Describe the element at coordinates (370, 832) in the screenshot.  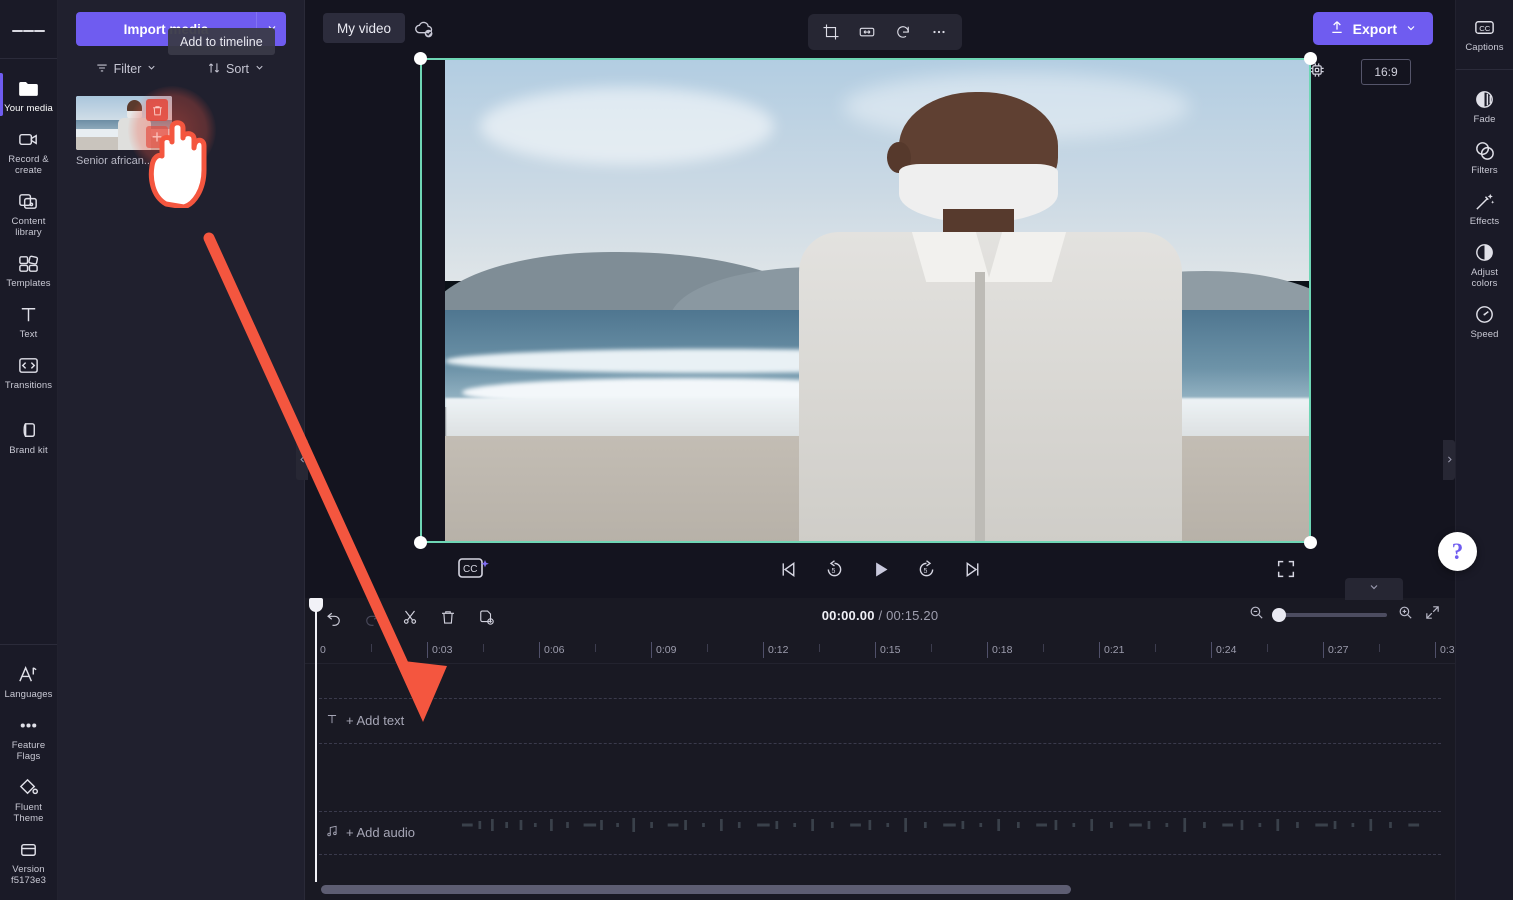
I see `add-audio-button: + Add audio` at that location.